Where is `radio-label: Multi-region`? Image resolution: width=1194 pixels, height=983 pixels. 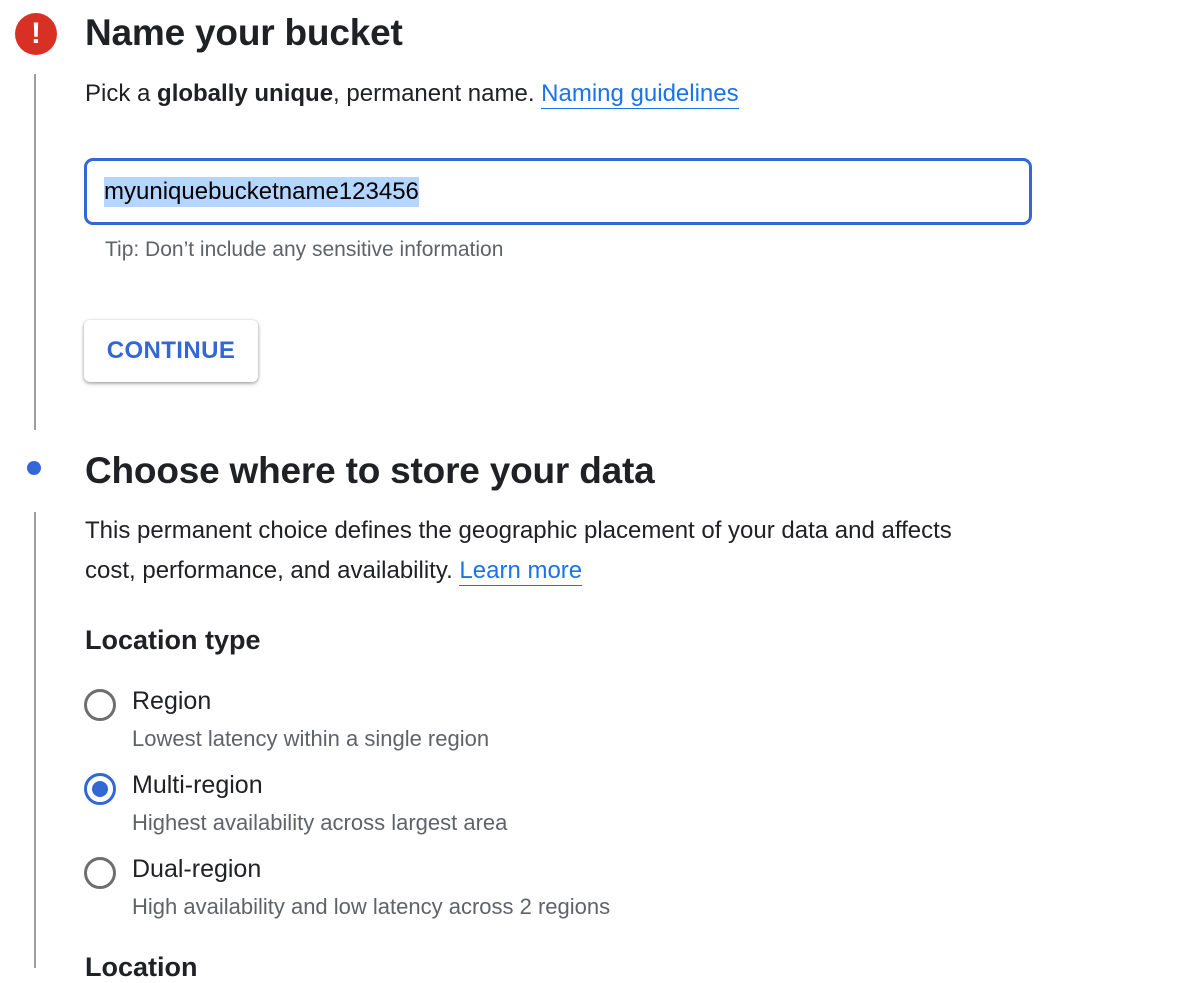
radio-label: Multi-region is located at coordinates (197, 785).